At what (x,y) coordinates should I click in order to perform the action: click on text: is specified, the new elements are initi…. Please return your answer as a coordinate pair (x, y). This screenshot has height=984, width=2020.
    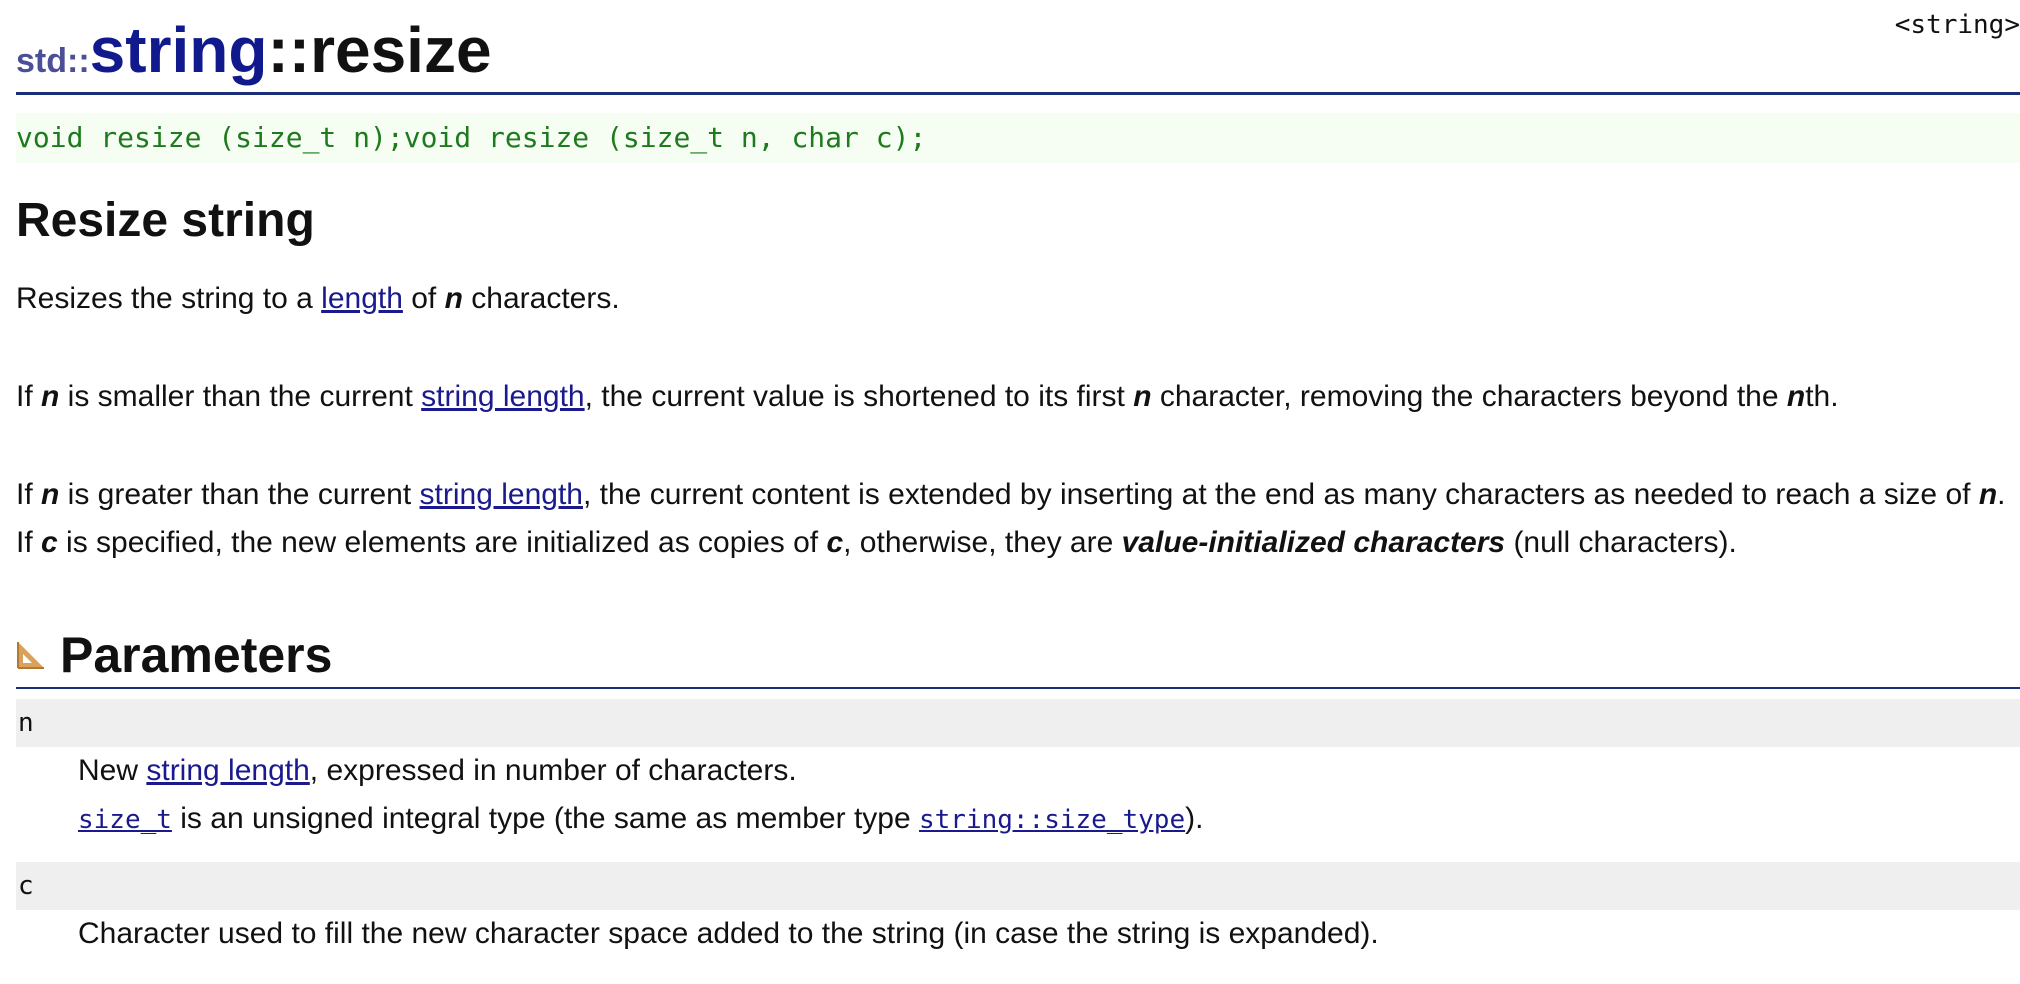
    Looking at the image, I should click on (442, 542).